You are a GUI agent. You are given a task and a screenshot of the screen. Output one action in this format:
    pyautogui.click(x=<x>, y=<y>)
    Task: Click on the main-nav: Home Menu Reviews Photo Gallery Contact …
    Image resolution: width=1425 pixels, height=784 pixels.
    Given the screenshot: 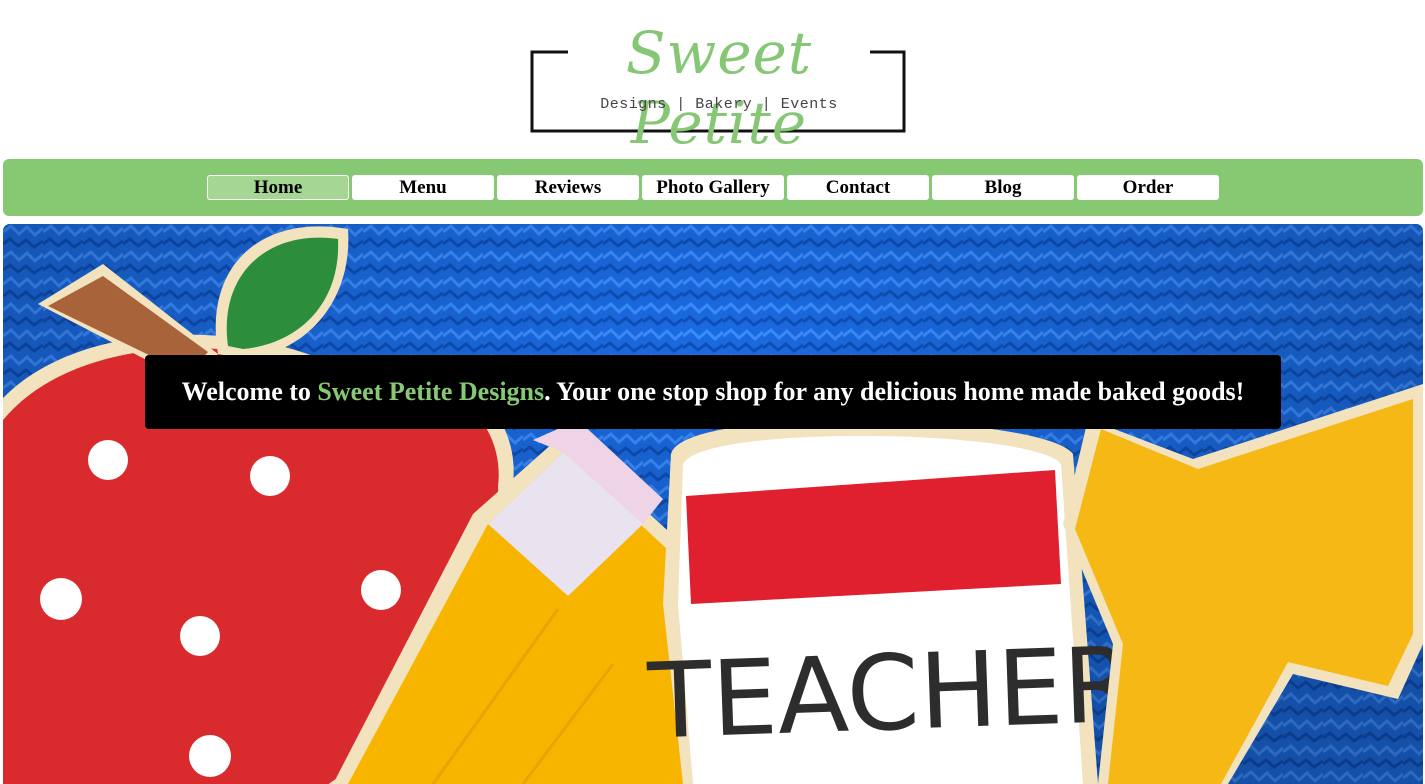 What is the action you would take?
    pyautogui.click(x=713, y=187)
    